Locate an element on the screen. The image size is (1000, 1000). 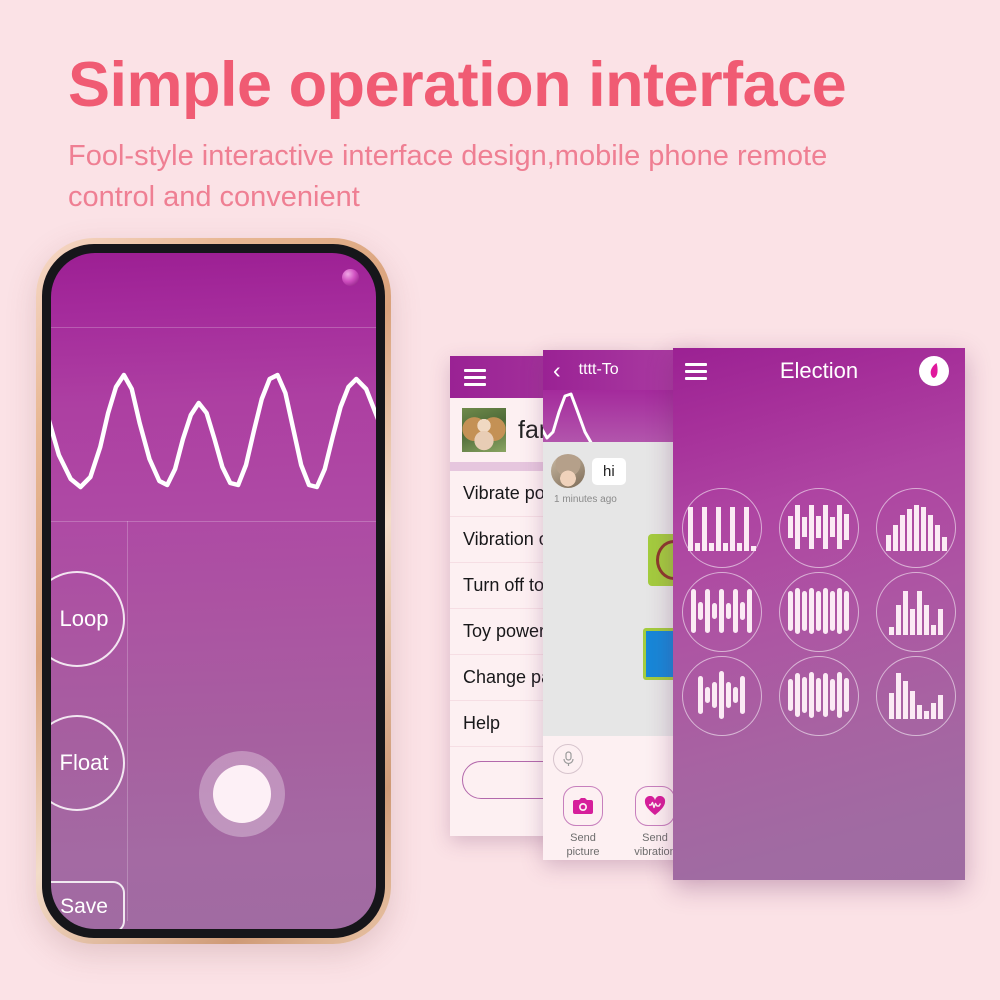
pattern-alternating is located at coordinates (818, 528).